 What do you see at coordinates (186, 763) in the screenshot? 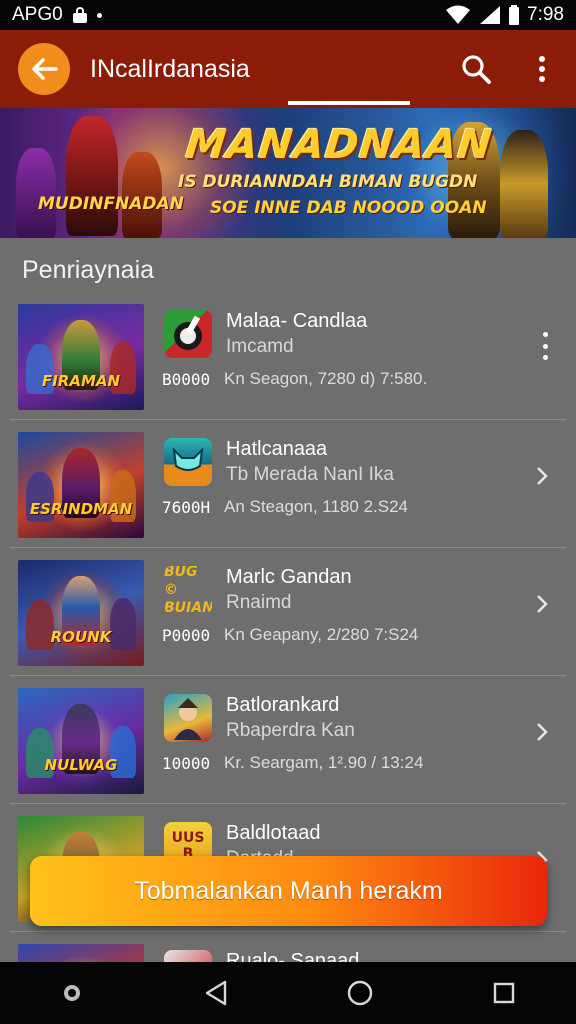
I see `game-count: 10000` at bounding box center [186, 763].